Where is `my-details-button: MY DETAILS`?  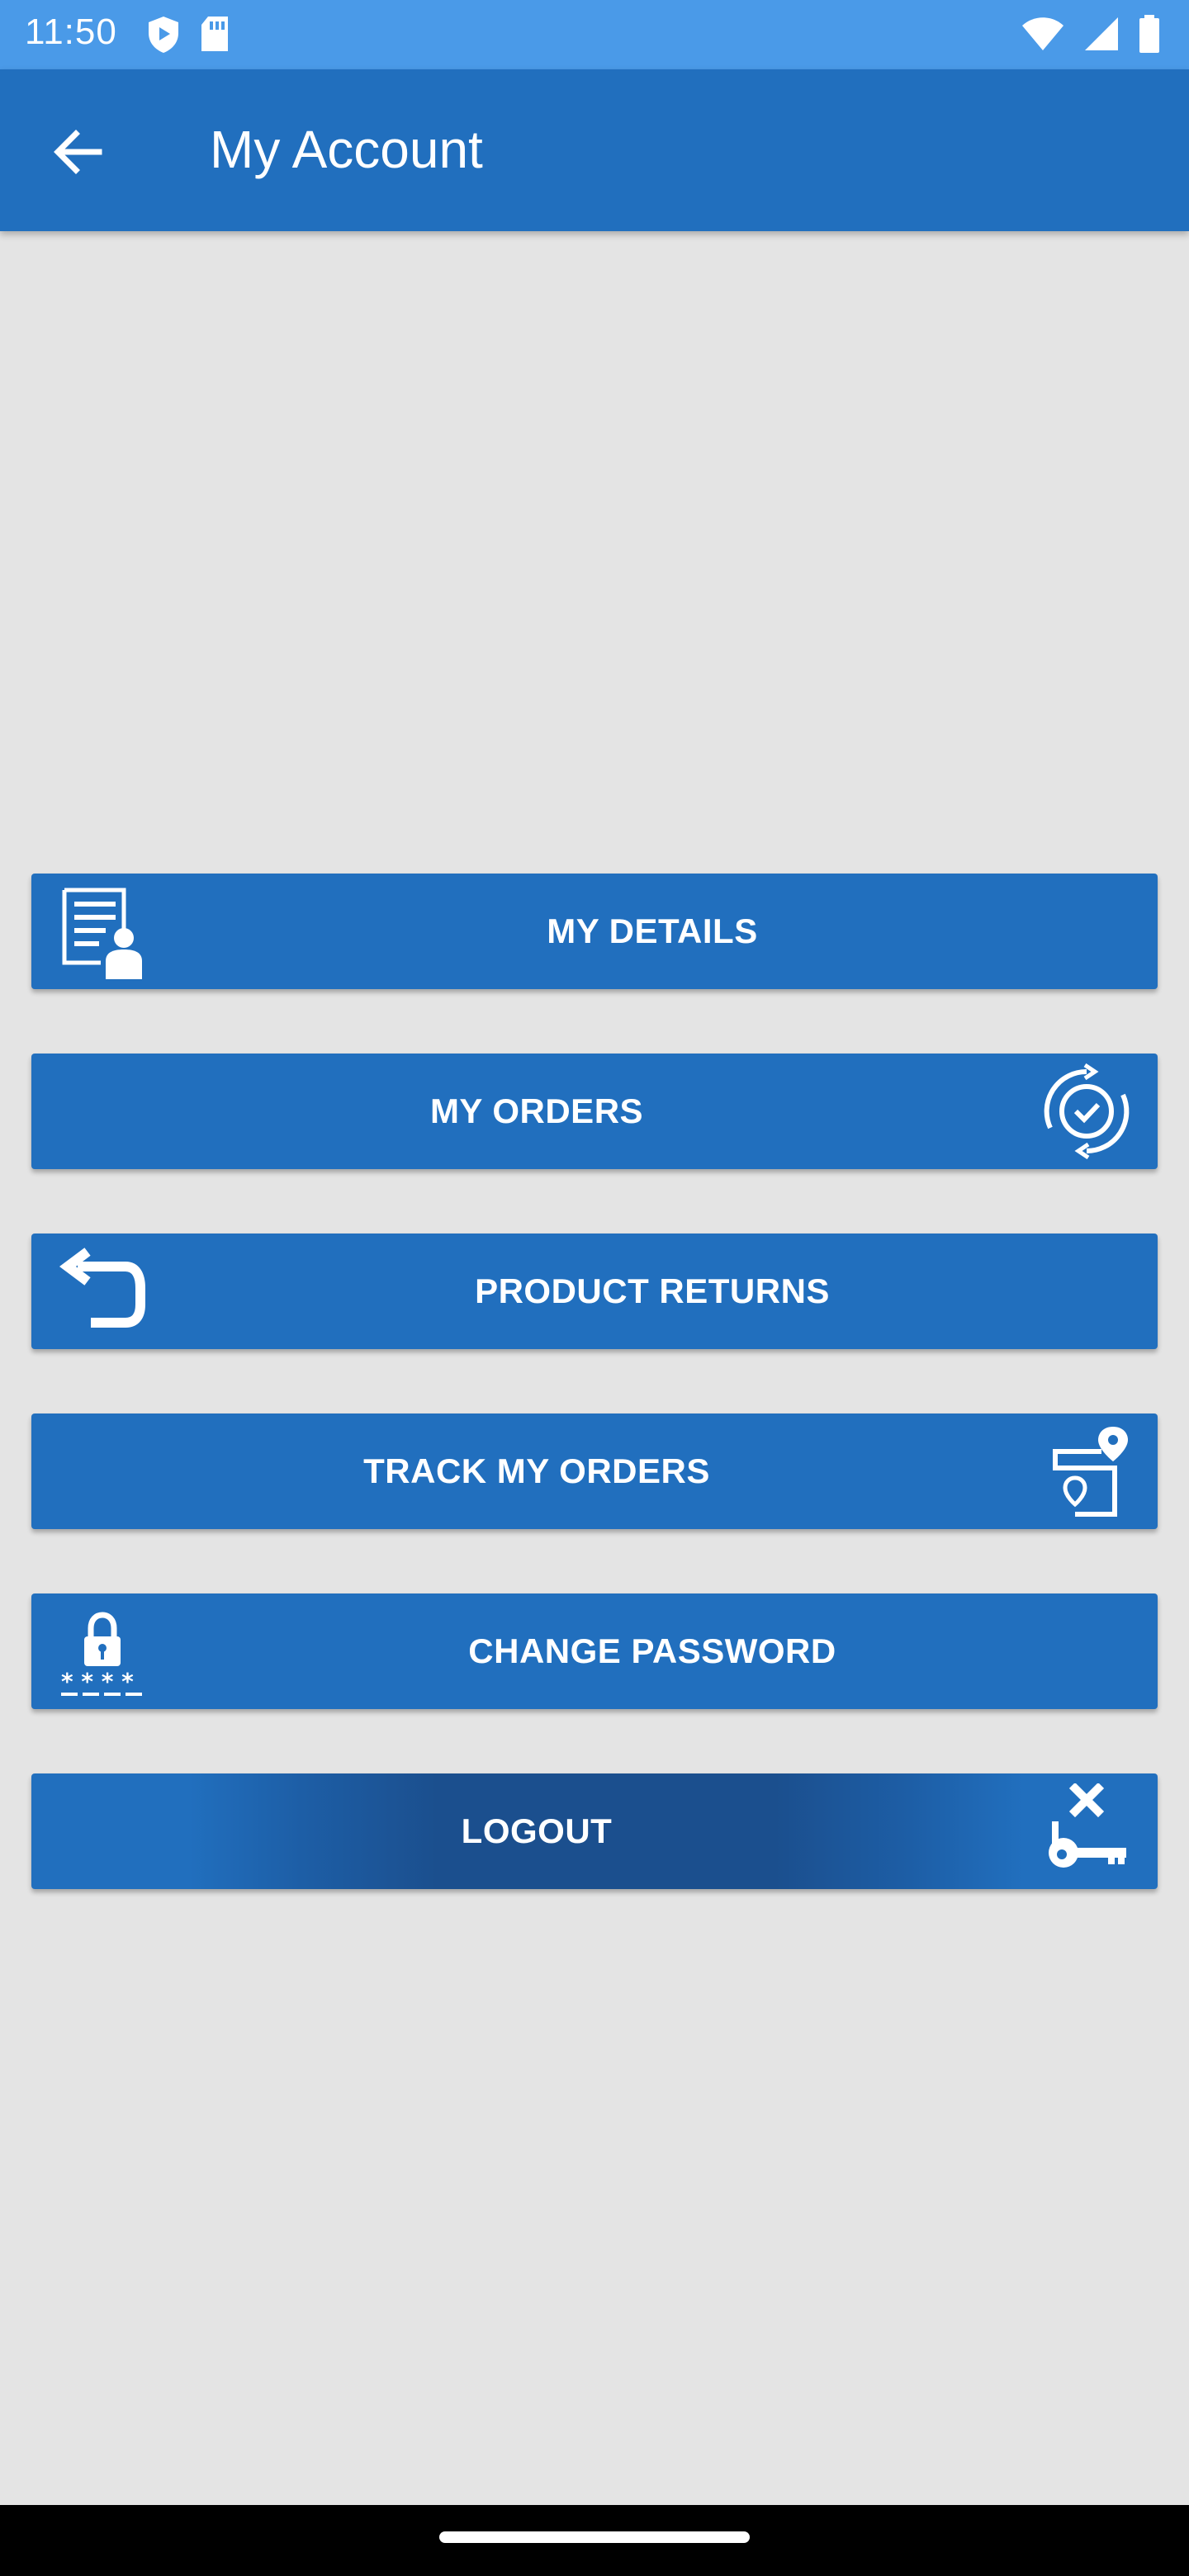 my-details-button: MY DETAILS is located at coordinates (594, 931).